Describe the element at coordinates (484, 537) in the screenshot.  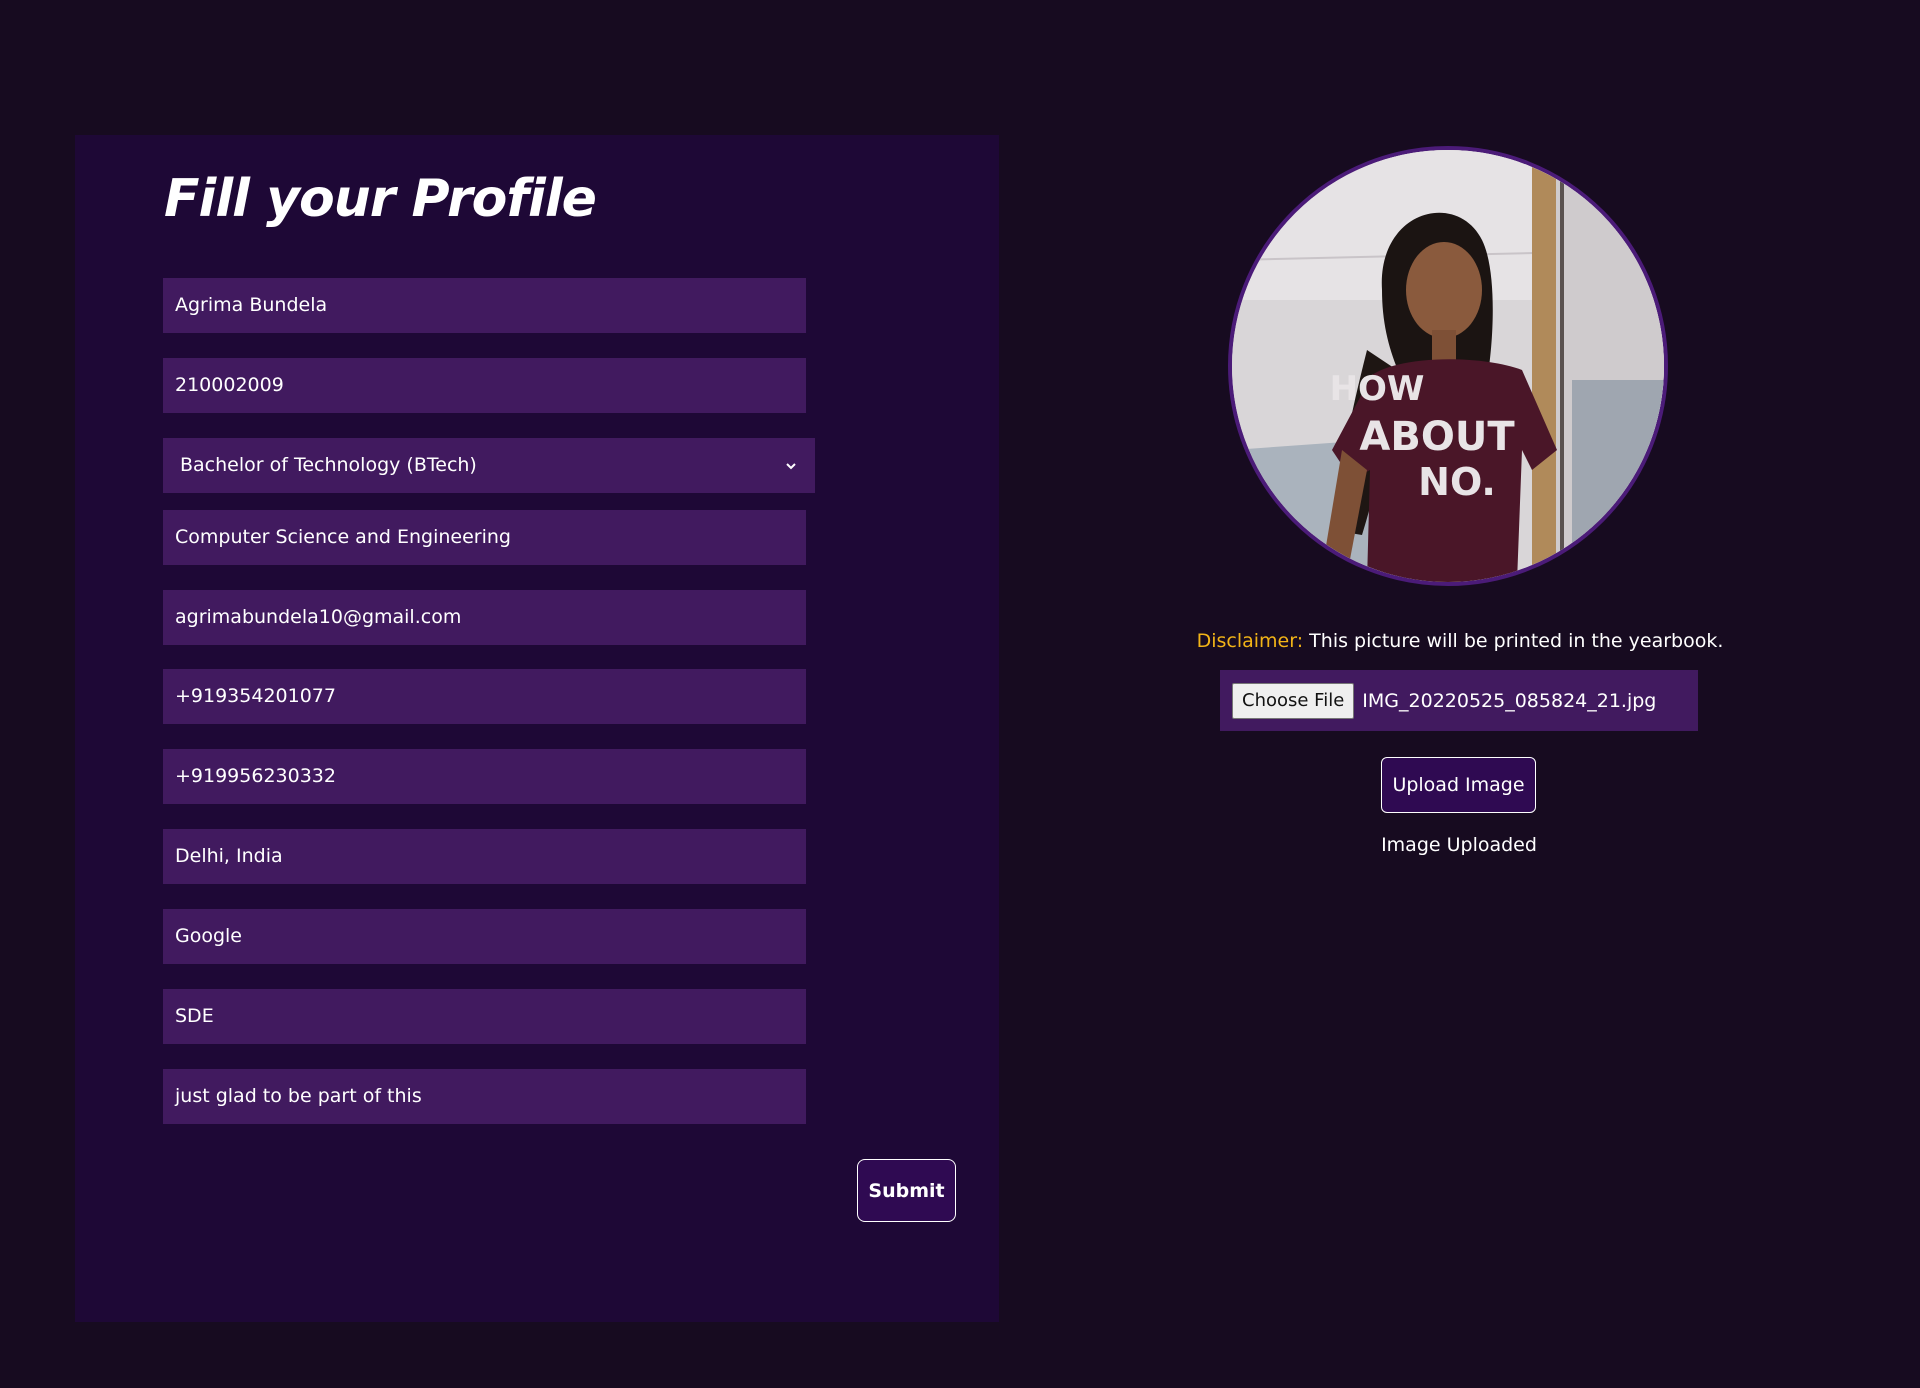
I see `department-input: Computer Science and Engineering` at that location.